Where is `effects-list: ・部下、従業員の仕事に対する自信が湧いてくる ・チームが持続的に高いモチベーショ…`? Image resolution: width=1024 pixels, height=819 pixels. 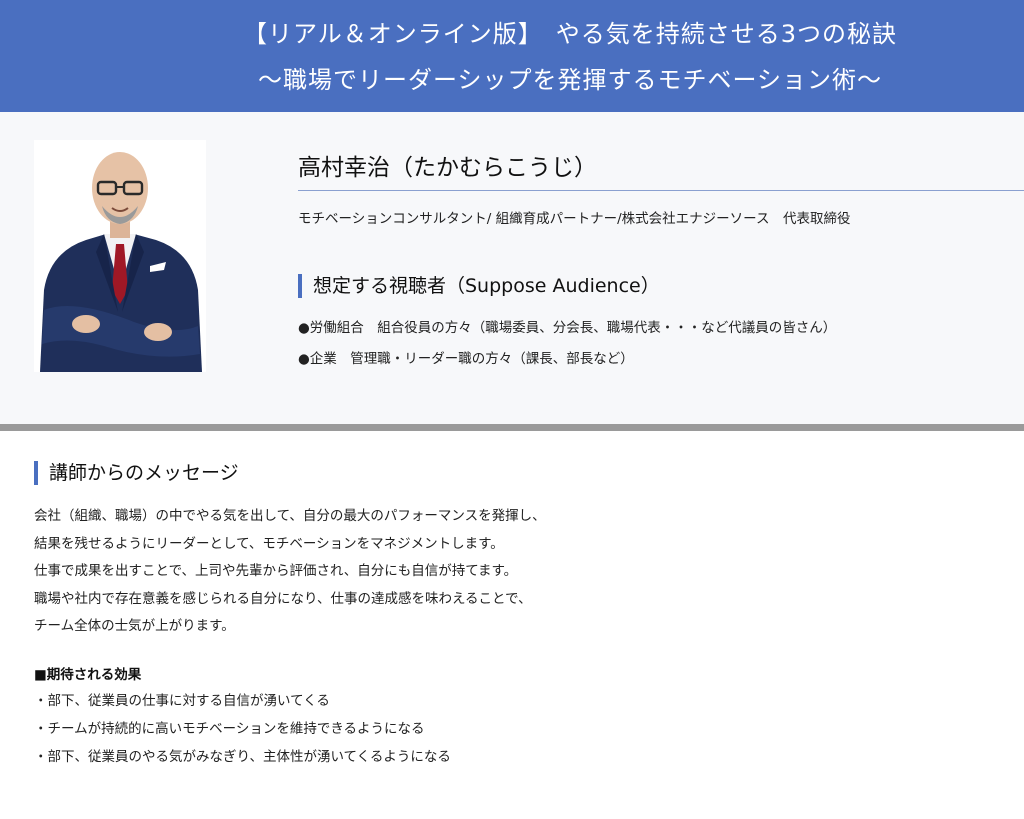 effects-list: ・部下、従業員の仕事に対する自信が湧いてくる ・チームが持続的に高いモチベーショ… is located at coordinates (242, 729).